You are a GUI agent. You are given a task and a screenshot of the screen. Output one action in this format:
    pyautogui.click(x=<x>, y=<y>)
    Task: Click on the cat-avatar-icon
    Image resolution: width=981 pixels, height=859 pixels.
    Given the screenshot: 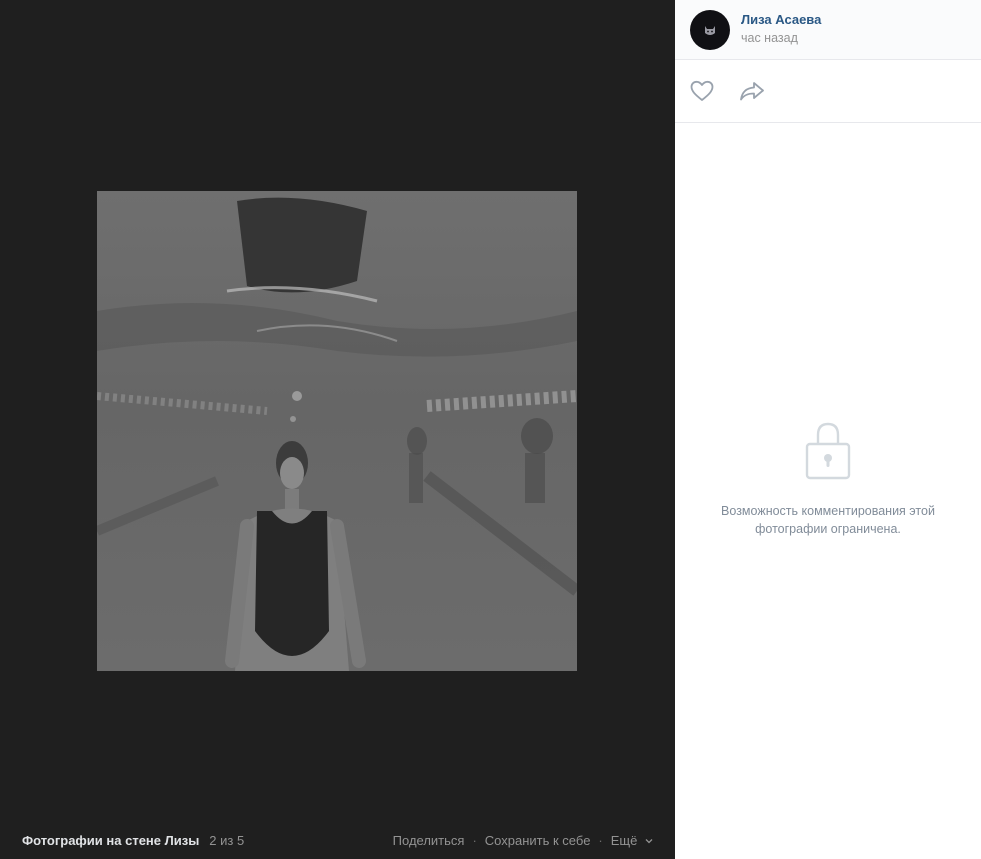 What is the action you would take?
    pyautogui.click(x=710, y=30)
    